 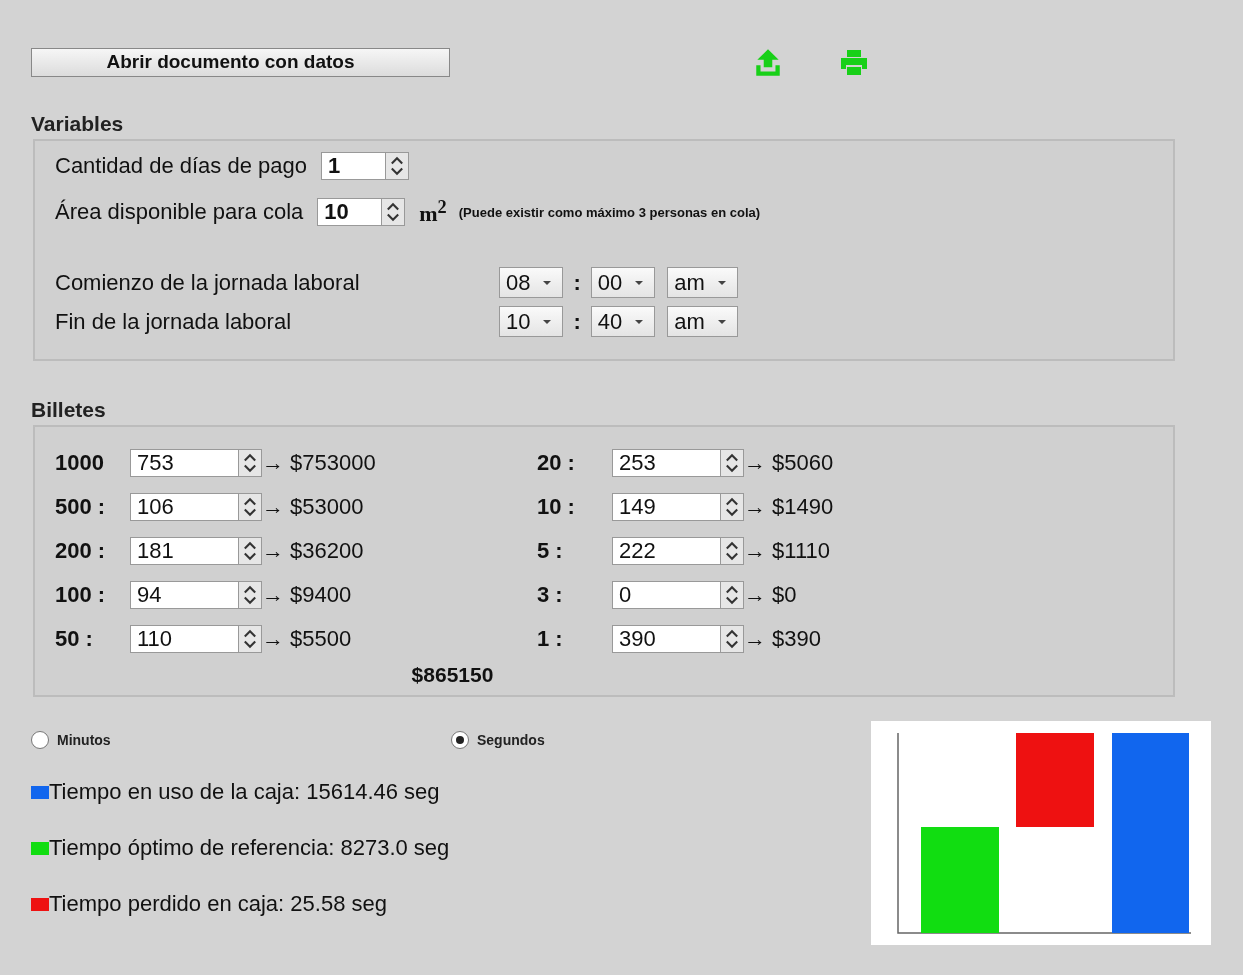 I want to click on bill-label: 500 :, so click(x=81, y=507).